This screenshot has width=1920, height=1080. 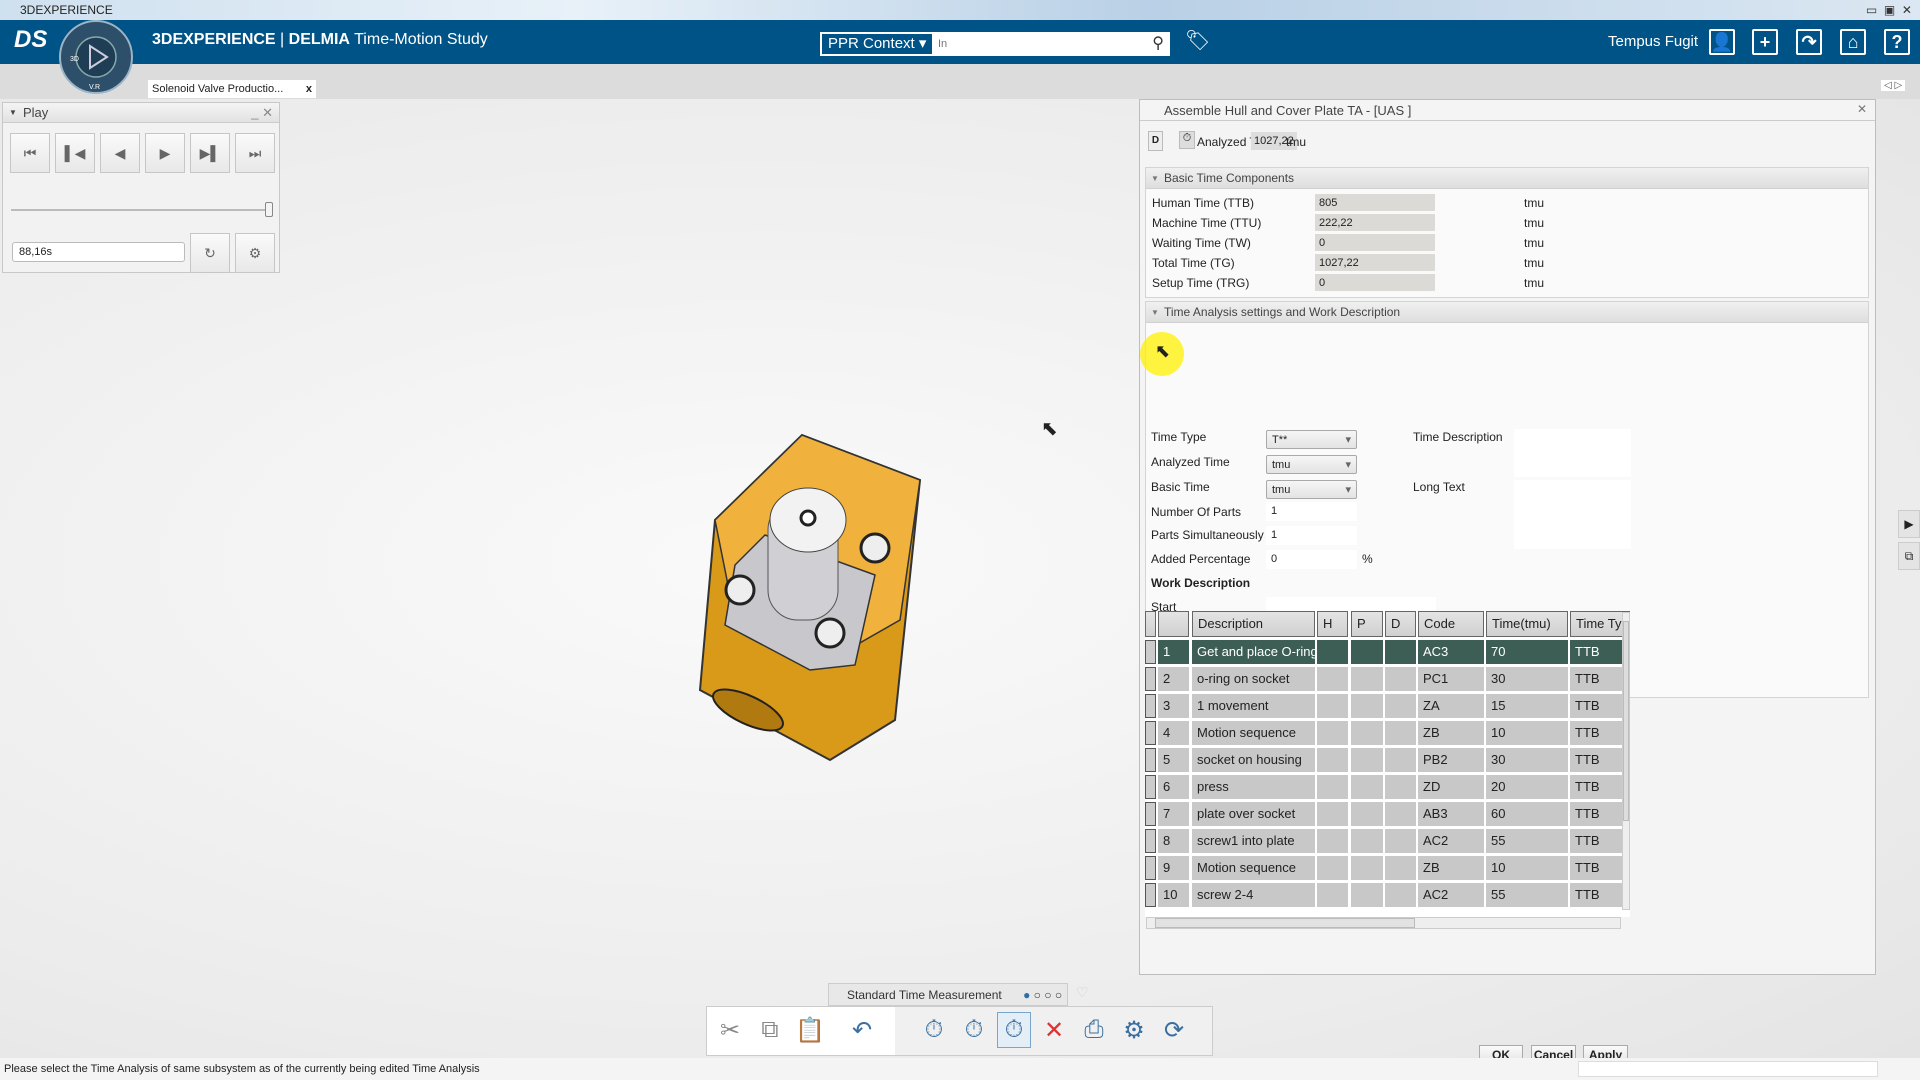 I want to click on time-slider-thumb, so click(x=269, y=209).